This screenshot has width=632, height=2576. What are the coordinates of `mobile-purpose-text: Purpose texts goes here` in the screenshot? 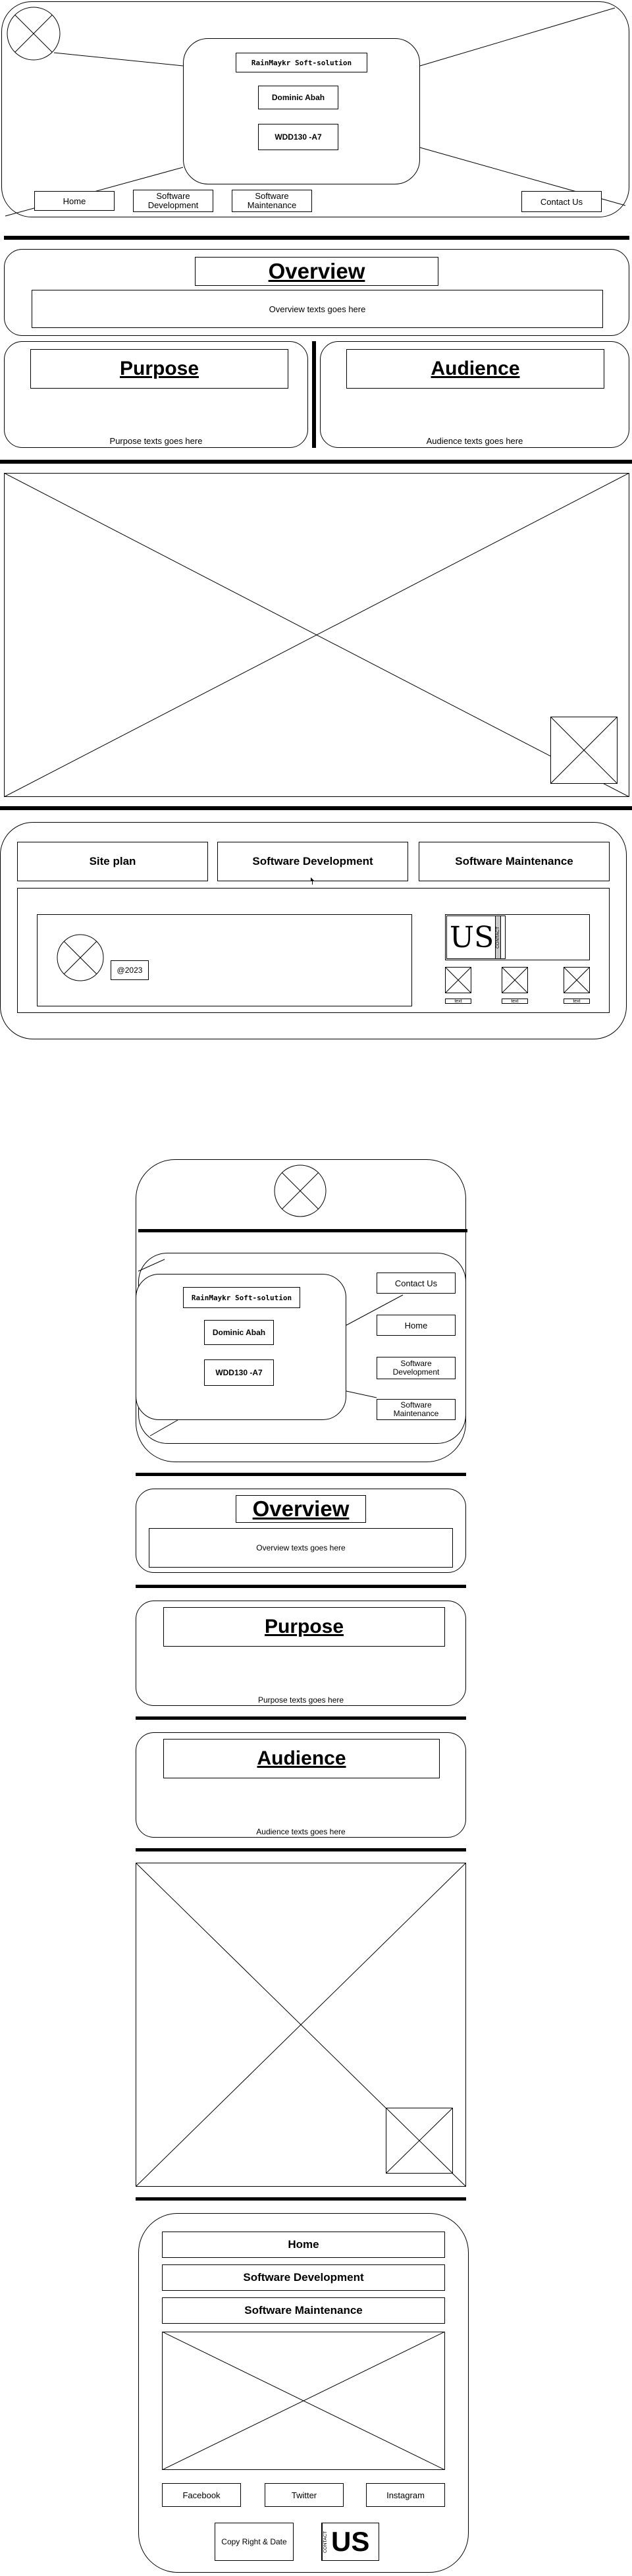 It's located at (300, 1700).